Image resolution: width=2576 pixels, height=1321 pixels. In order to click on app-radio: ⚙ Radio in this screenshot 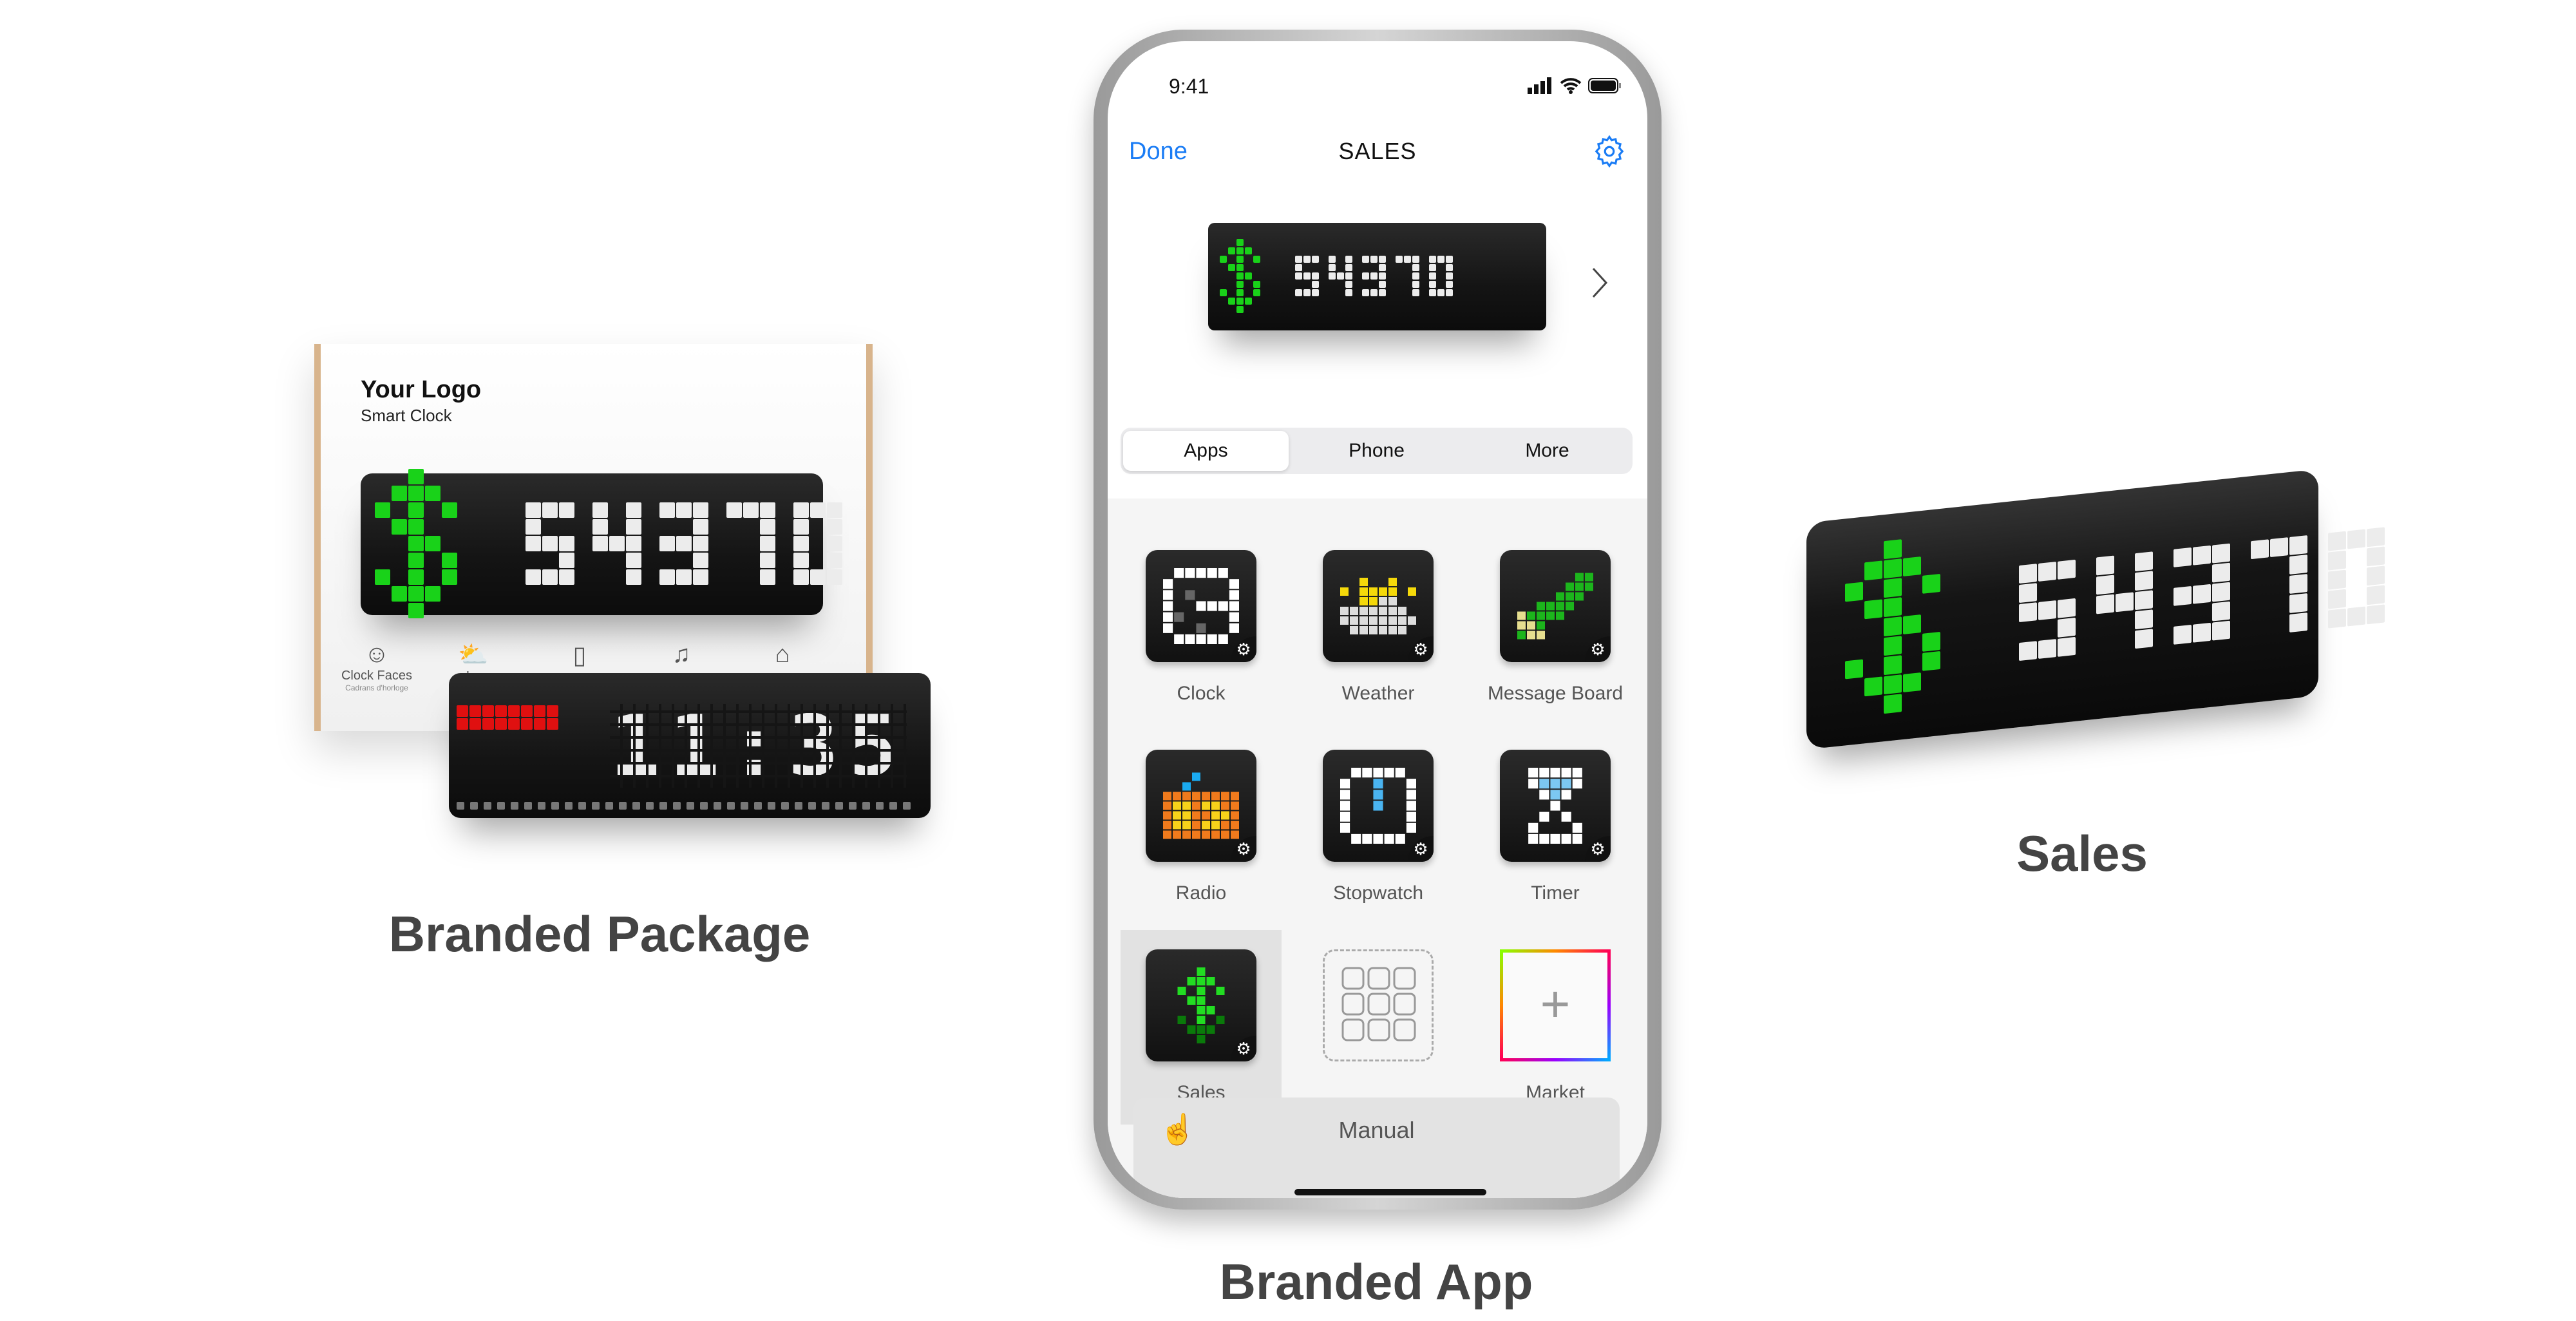, I will do `click(1201, 827)`.